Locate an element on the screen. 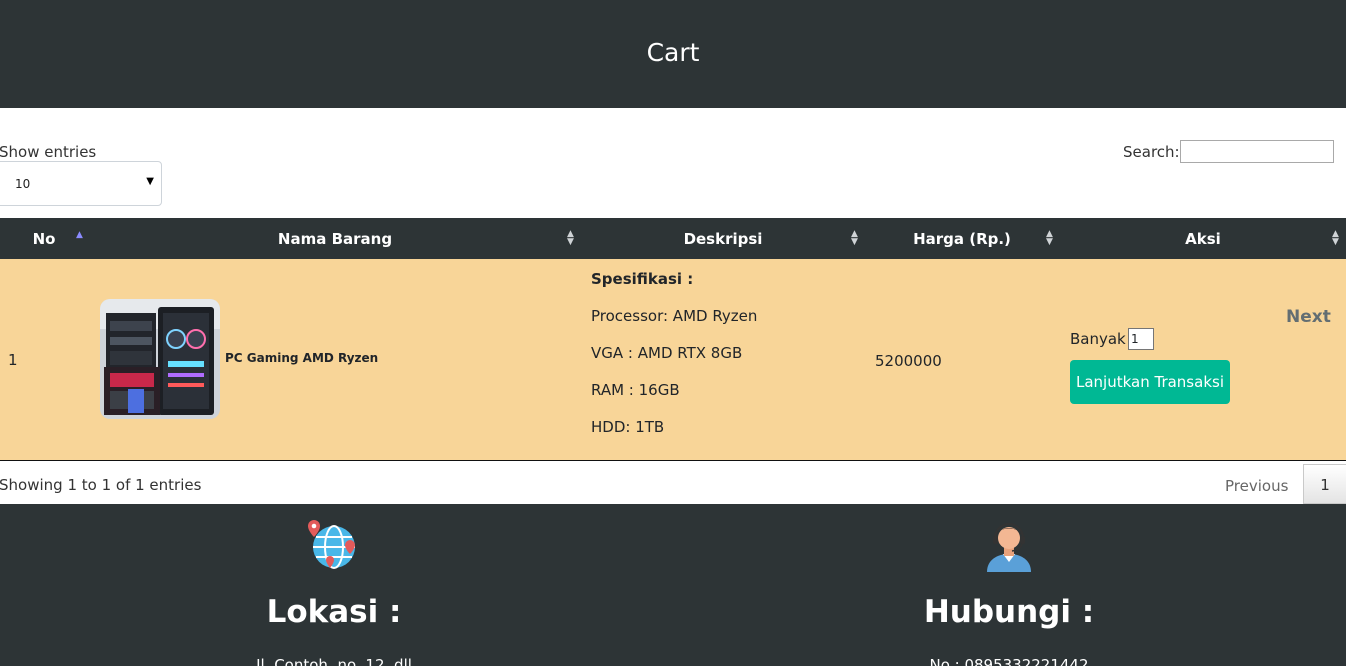  column-header-deskripsi: Deskripsi is located at coordinates (723, 238).